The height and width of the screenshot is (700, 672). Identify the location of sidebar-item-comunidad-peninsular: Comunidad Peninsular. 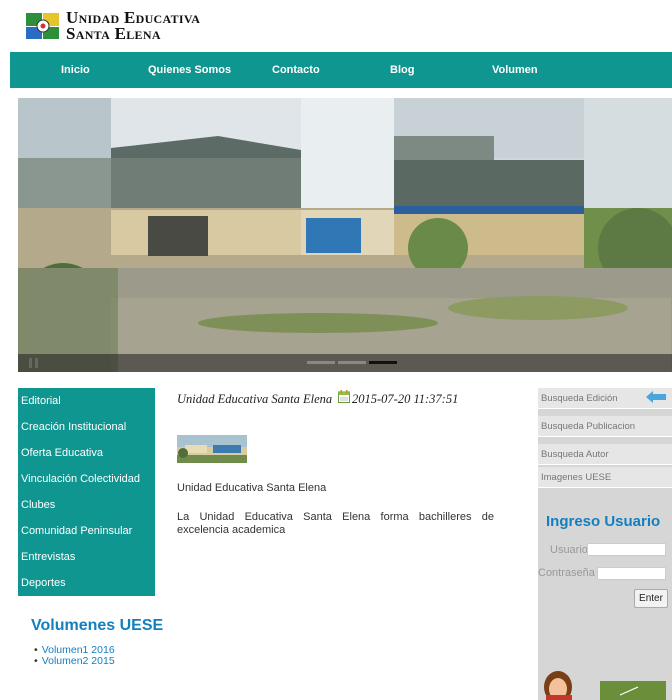
(86, 531).